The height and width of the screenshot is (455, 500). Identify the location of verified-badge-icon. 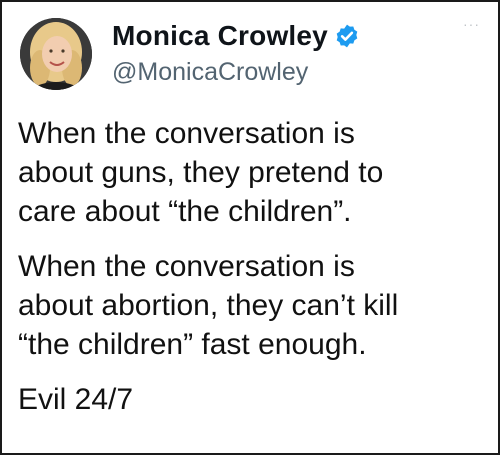
(347, 36).